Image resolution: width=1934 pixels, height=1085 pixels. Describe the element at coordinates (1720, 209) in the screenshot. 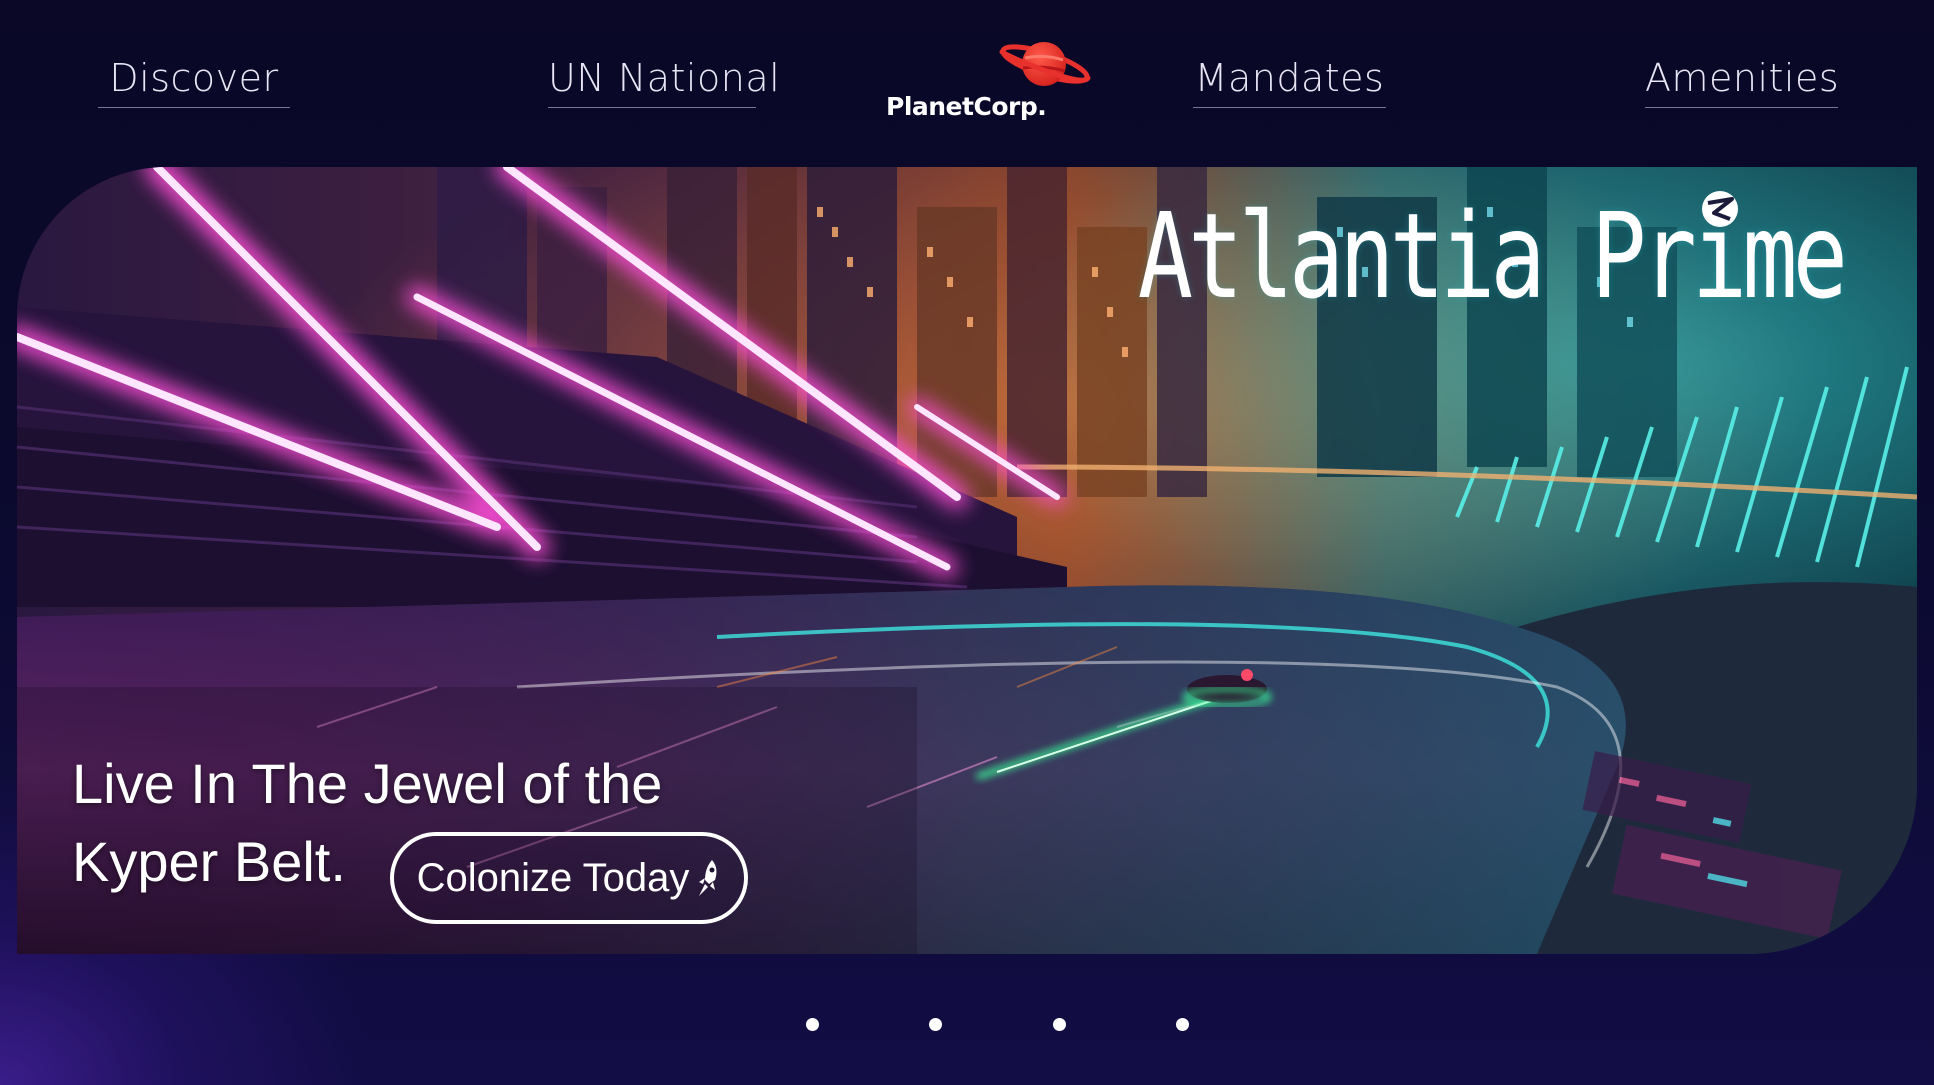

I see `emblem-icon` at that location.